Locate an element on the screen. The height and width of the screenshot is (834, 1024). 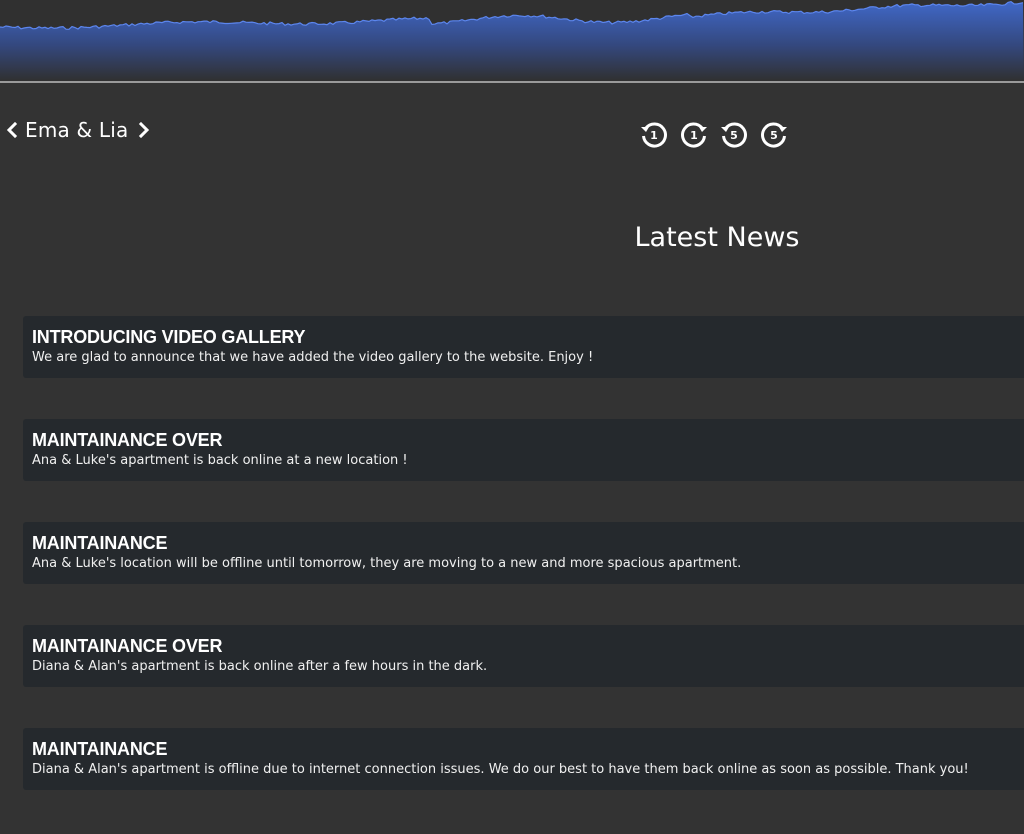
activity-area is located at coordinates (512, 41).